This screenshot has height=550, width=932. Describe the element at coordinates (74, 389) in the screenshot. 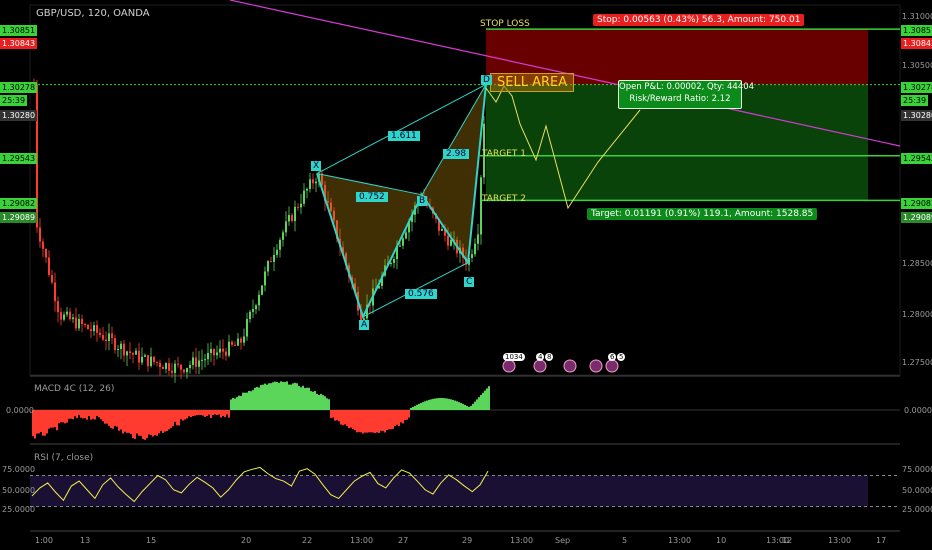

I see `macd-title: MACD 4C (12, 26)` at that location.